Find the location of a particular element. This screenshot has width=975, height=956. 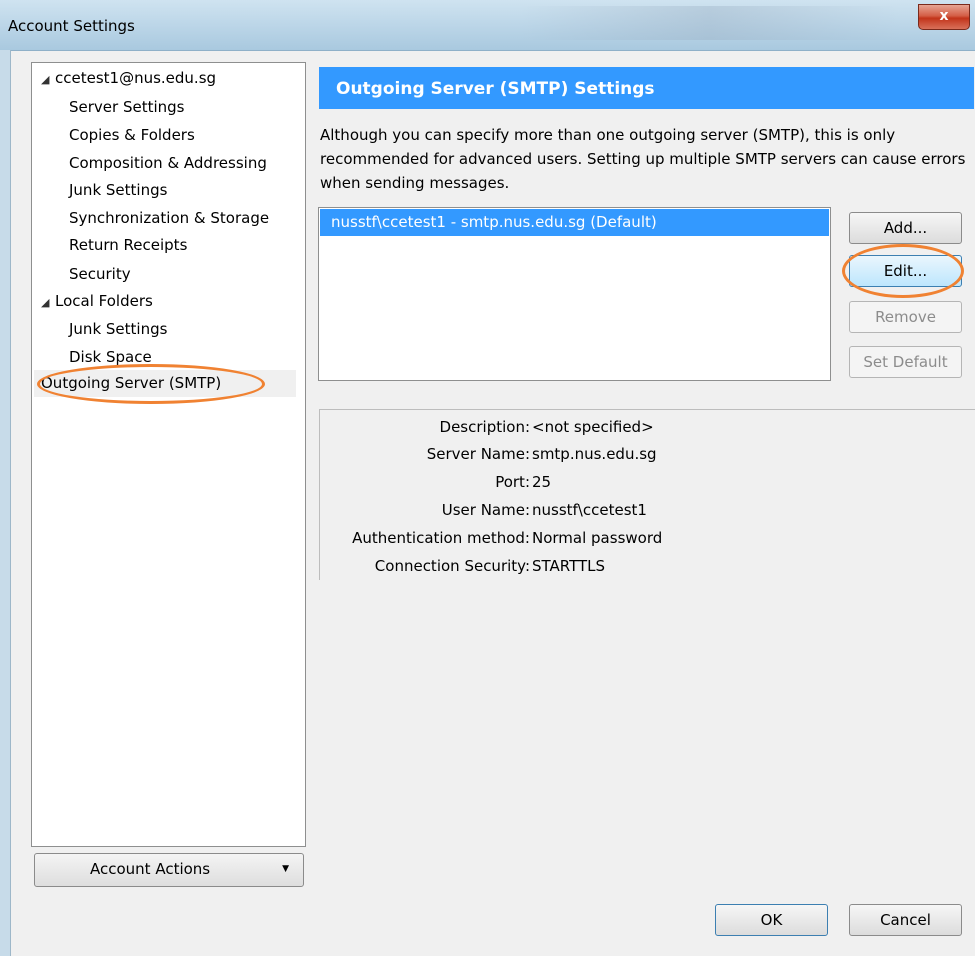

close-button: x is located at coordinates (944, 17).